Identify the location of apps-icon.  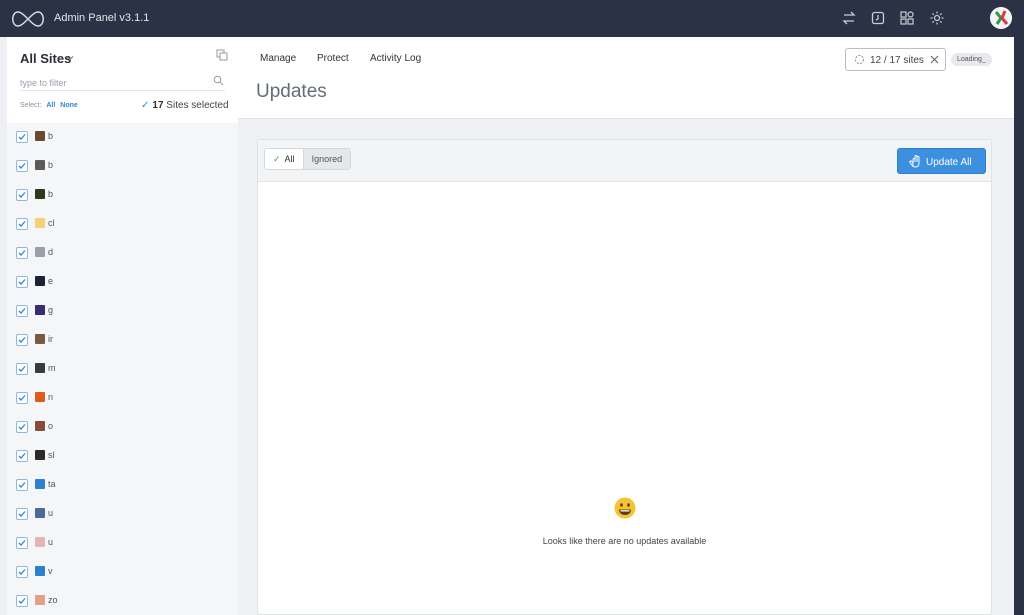
(907, 18).